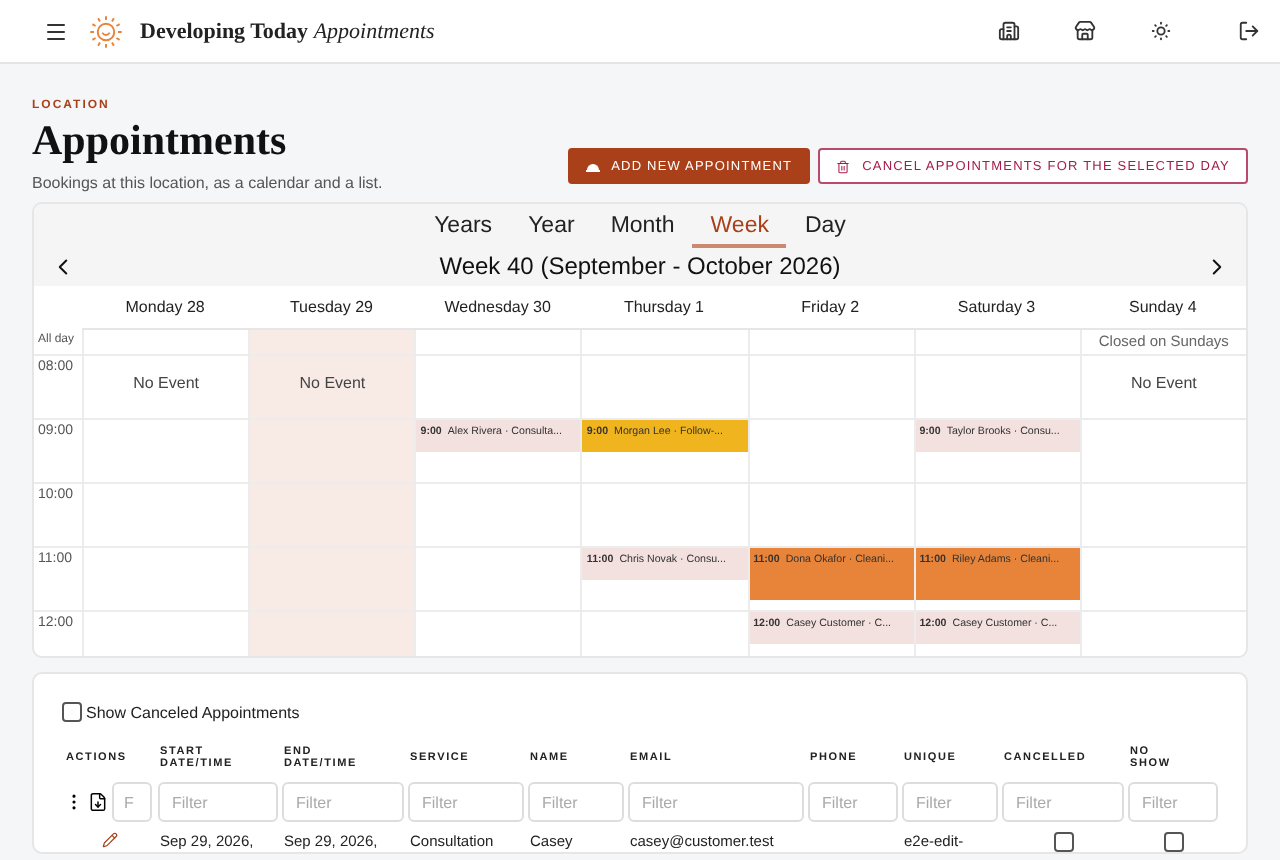  Describe the element at coordinates (463, 229) in the screenshot. I see `view-tab: Years` at that location.